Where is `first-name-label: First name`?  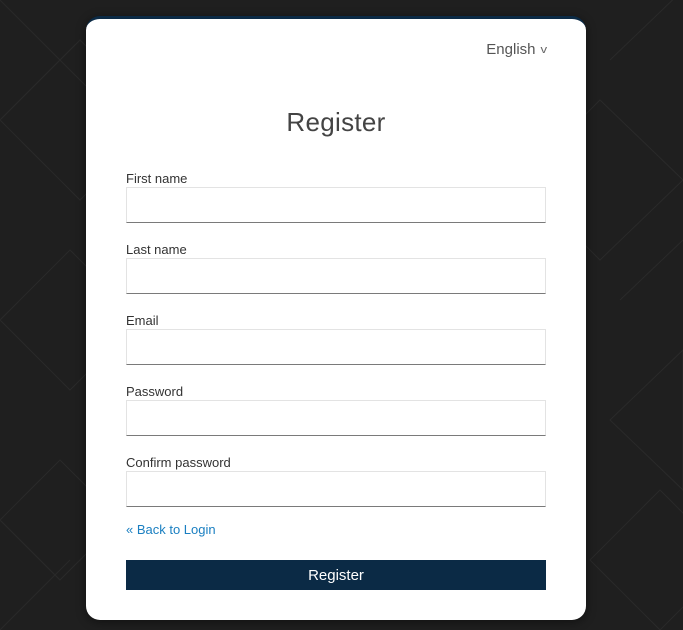
first-name-label: First name is located at coordinates (157, 178).